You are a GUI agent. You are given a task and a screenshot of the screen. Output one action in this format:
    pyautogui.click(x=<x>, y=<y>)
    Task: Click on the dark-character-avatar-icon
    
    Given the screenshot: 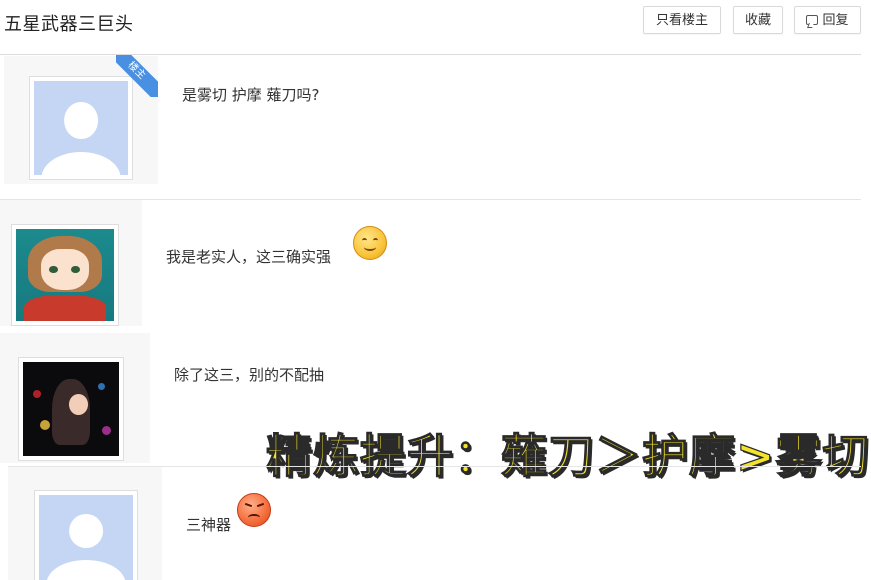 What is the action you would take?
    pyautogui.click(x=71, y=409)
    